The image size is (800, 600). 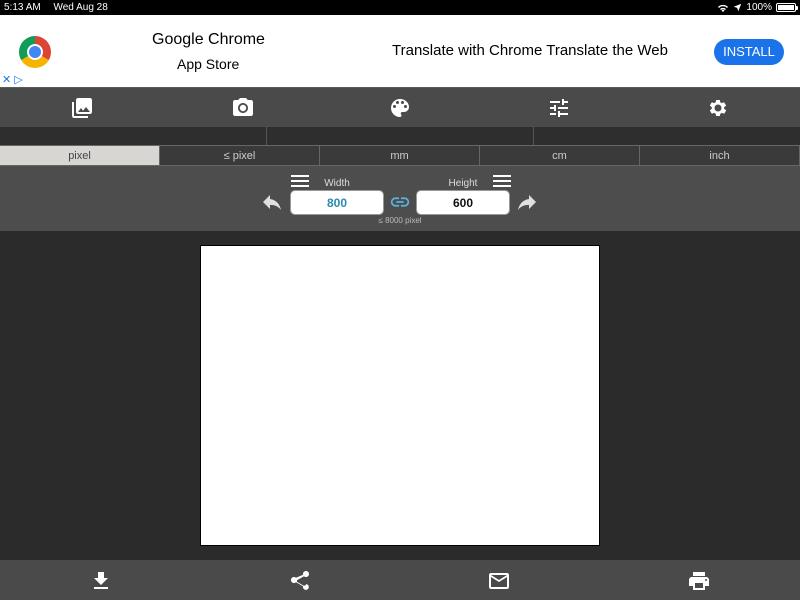 I want to click on top-toolbar, so click(x=400, y=107).